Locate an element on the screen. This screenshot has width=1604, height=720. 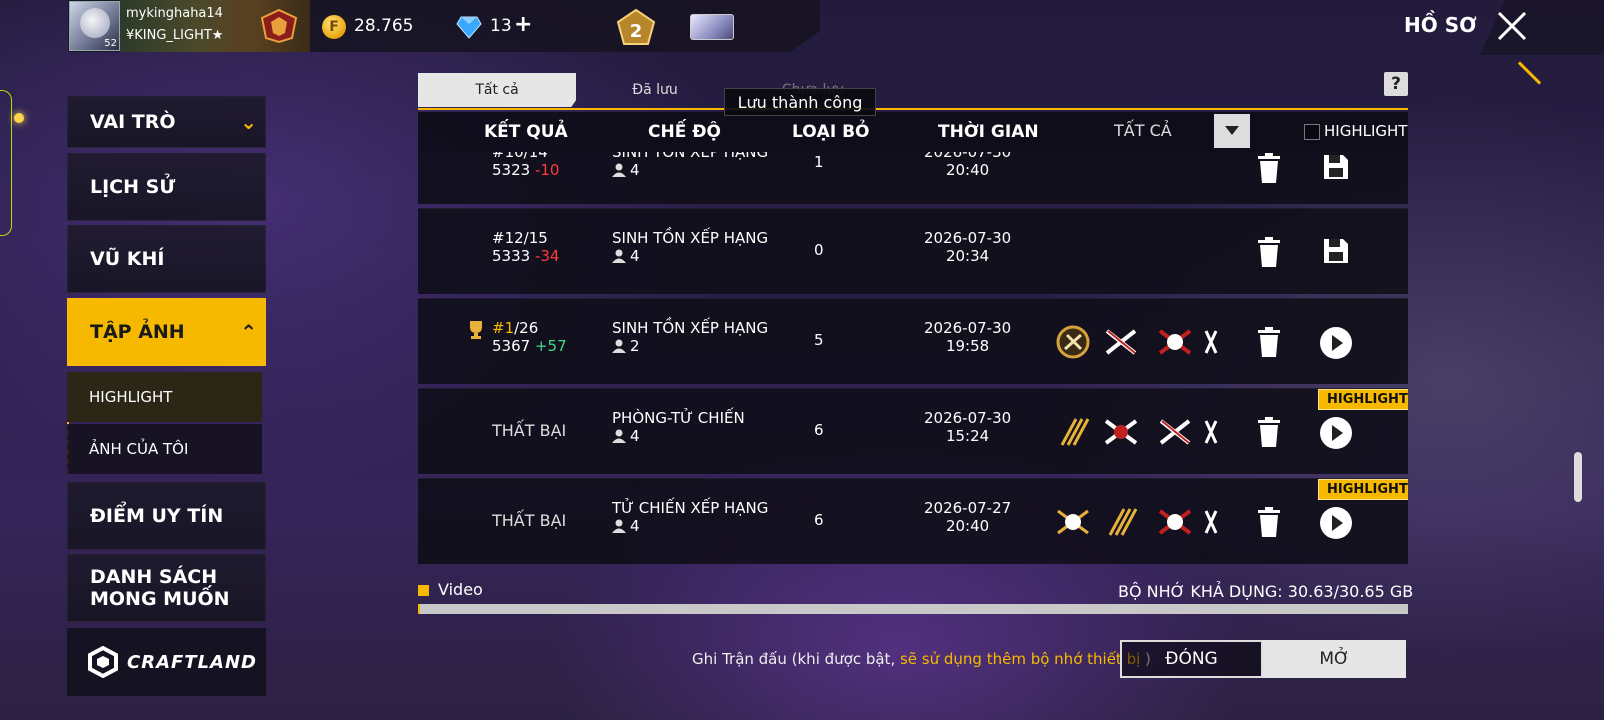
sidebar-item-gallery: TẬP ẢNH ⌃ is located at coordinates (166, 332).